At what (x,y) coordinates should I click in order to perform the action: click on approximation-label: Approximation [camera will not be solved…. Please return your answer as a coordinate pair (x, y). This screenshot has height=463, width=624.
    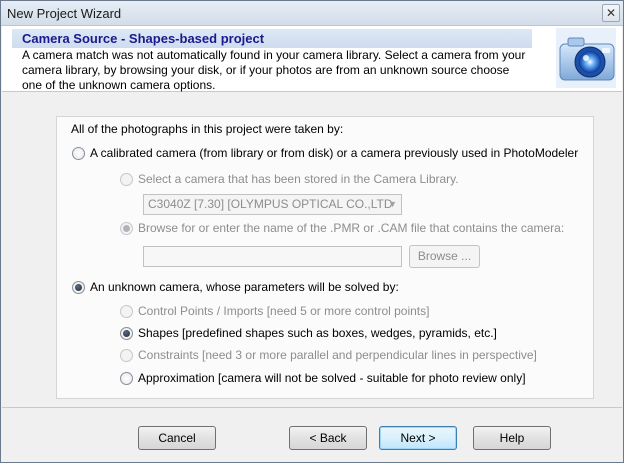
    Looking at the image, I should click on (332, 378).